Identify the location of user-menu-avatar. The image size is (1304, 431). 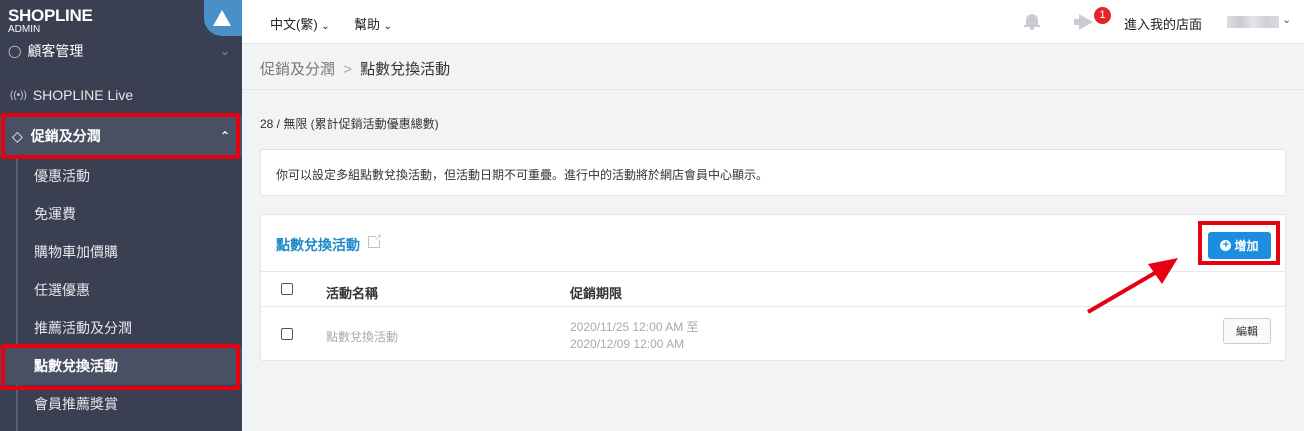
(1253, 22).